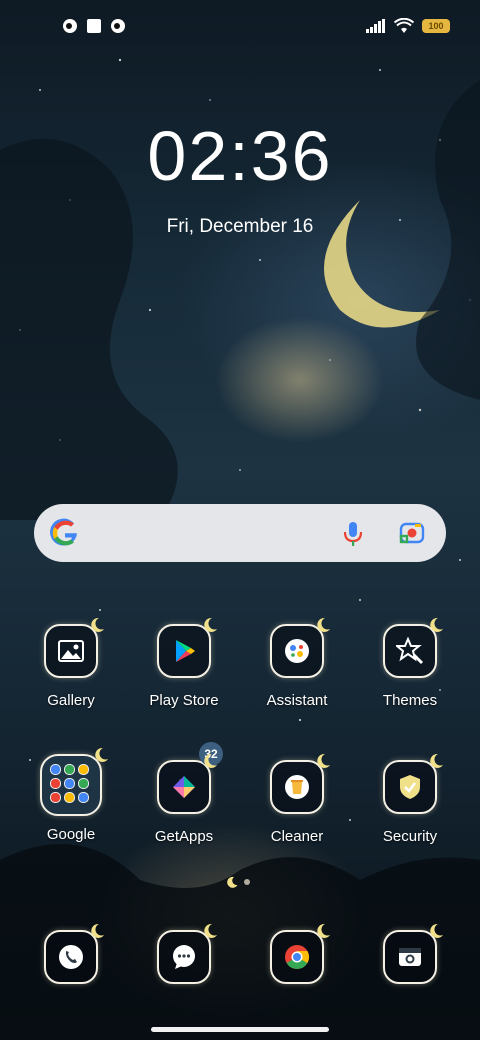  What do you see at coordinates (74, 647) in the screenshot?
I see `gallery-icon` at bounding box center [74, 647].